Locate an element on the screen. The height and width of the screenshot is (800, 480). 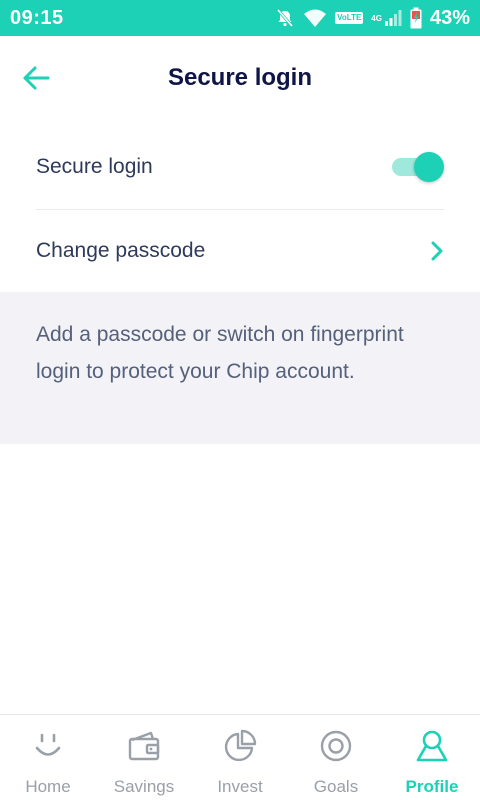
change-passcode-row: Change passcode is located at coordinates (240, 251).